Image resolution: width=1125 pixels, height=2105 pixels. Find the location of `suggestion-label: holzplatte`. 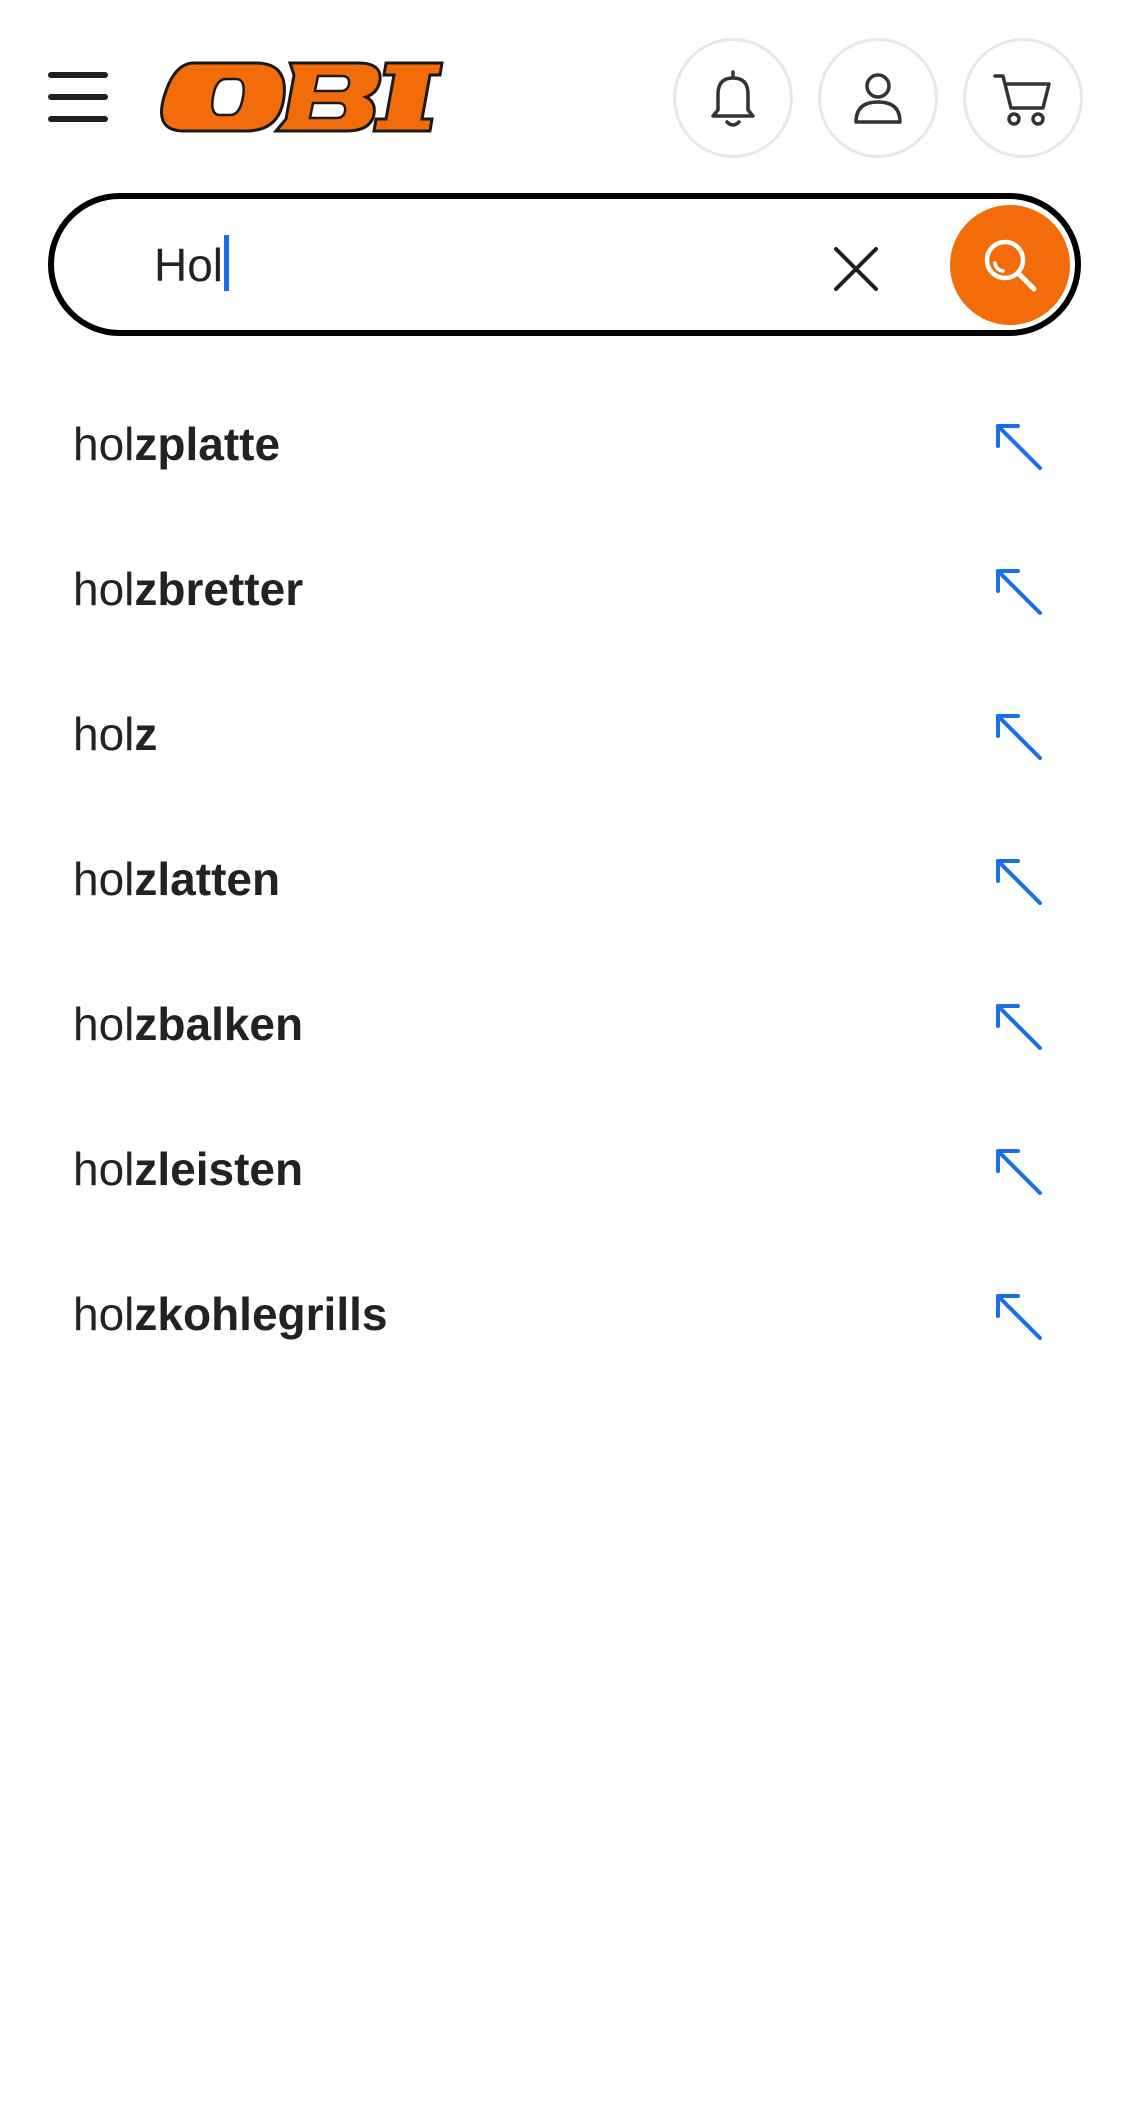

suggestion-label: holzplatte is located at coordinates (176, 444).